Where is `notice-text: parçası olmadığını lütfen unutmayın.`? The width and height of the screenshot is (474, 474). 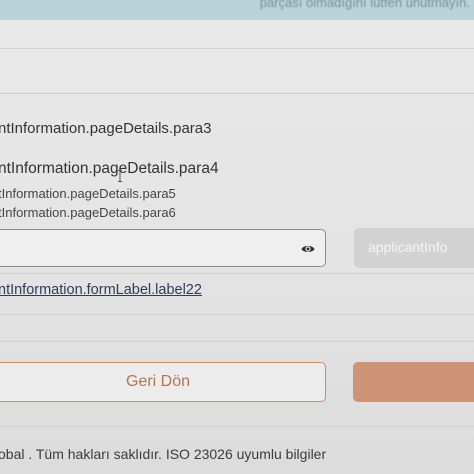
notice-text: parçası olmadığını lütfen unutmayın. is located at coordinates (364, 5).